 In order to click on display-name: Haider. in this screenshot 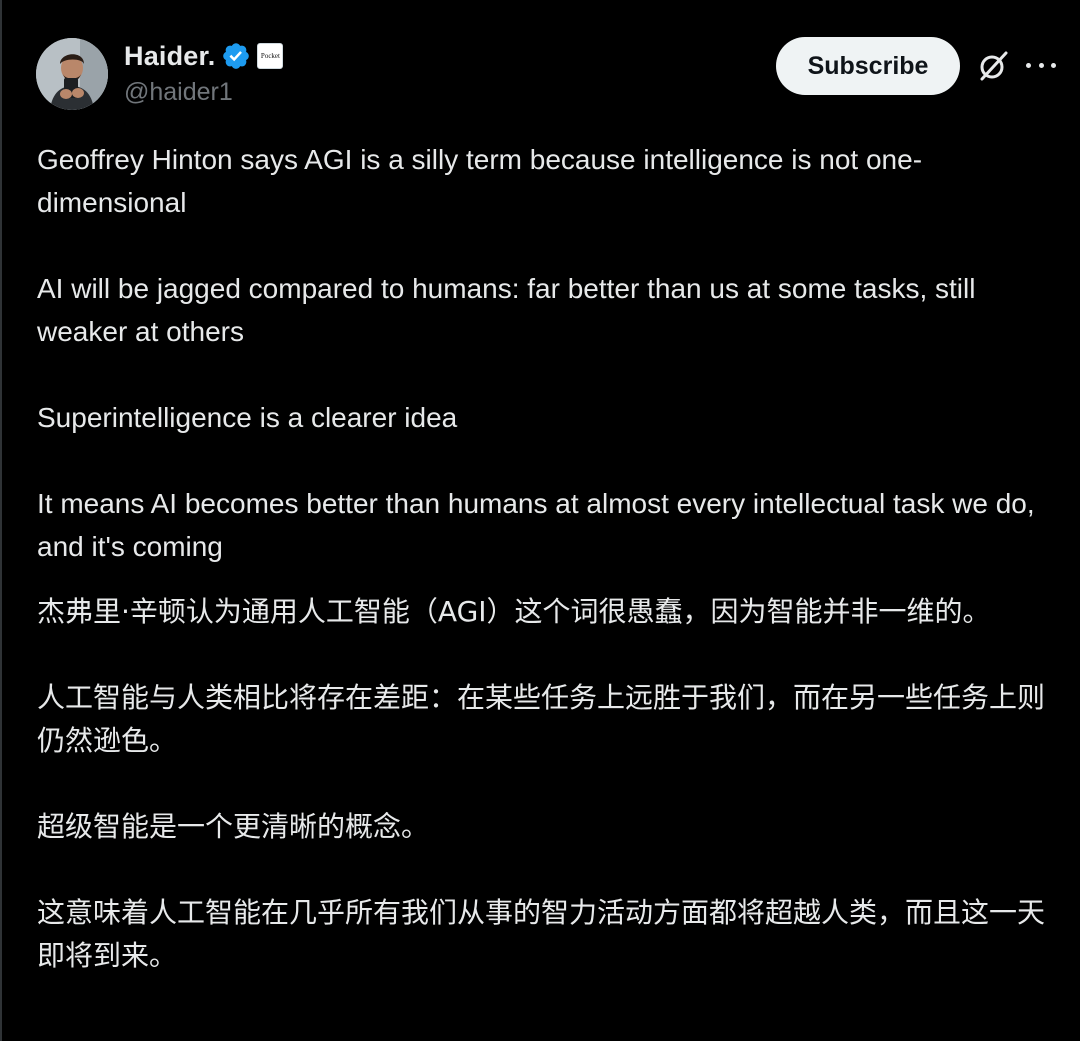, I will do `click(169, 56)`.